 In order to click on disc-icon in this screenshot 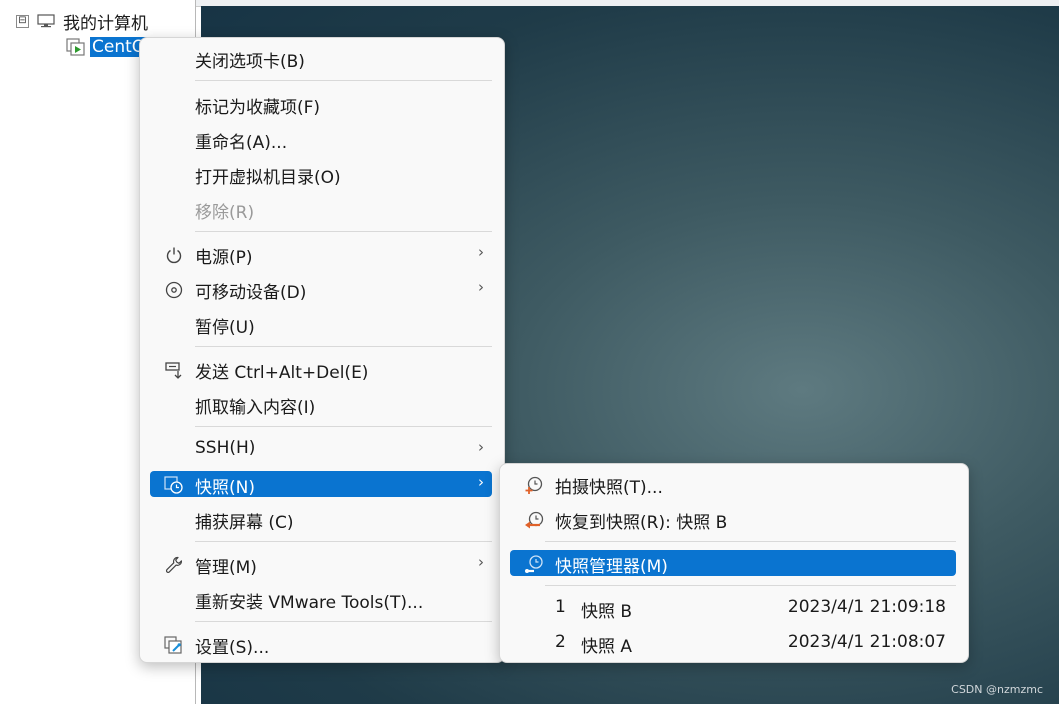, I will do `click(174, 290)`.